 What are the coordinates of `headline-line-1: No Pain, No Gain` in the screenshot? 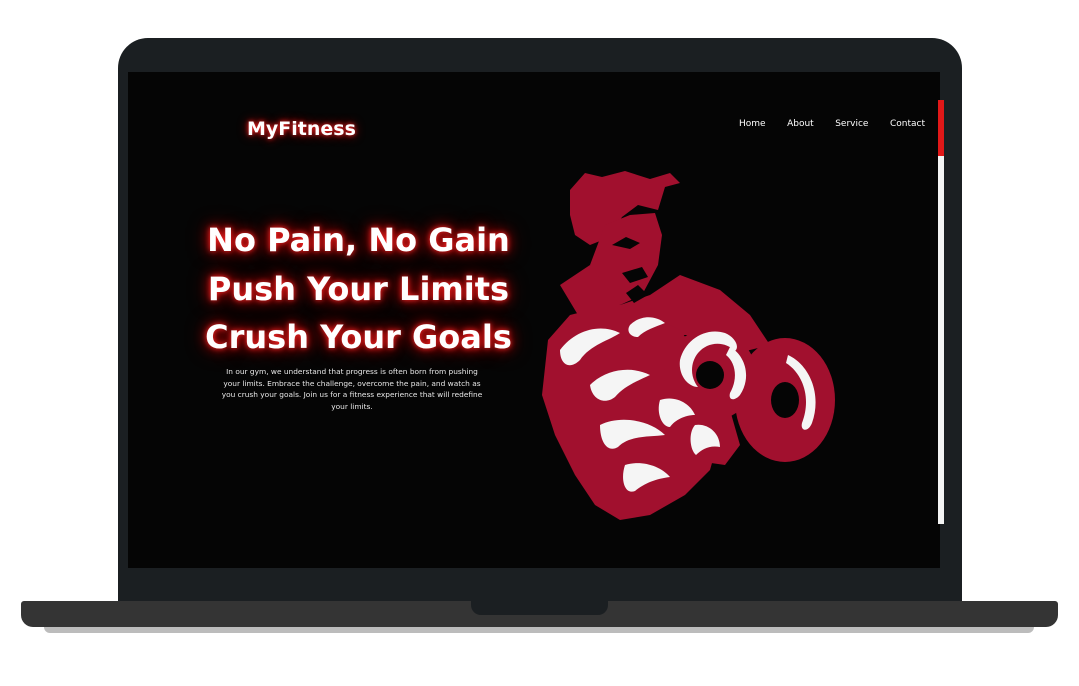 It's located at (358, 240).